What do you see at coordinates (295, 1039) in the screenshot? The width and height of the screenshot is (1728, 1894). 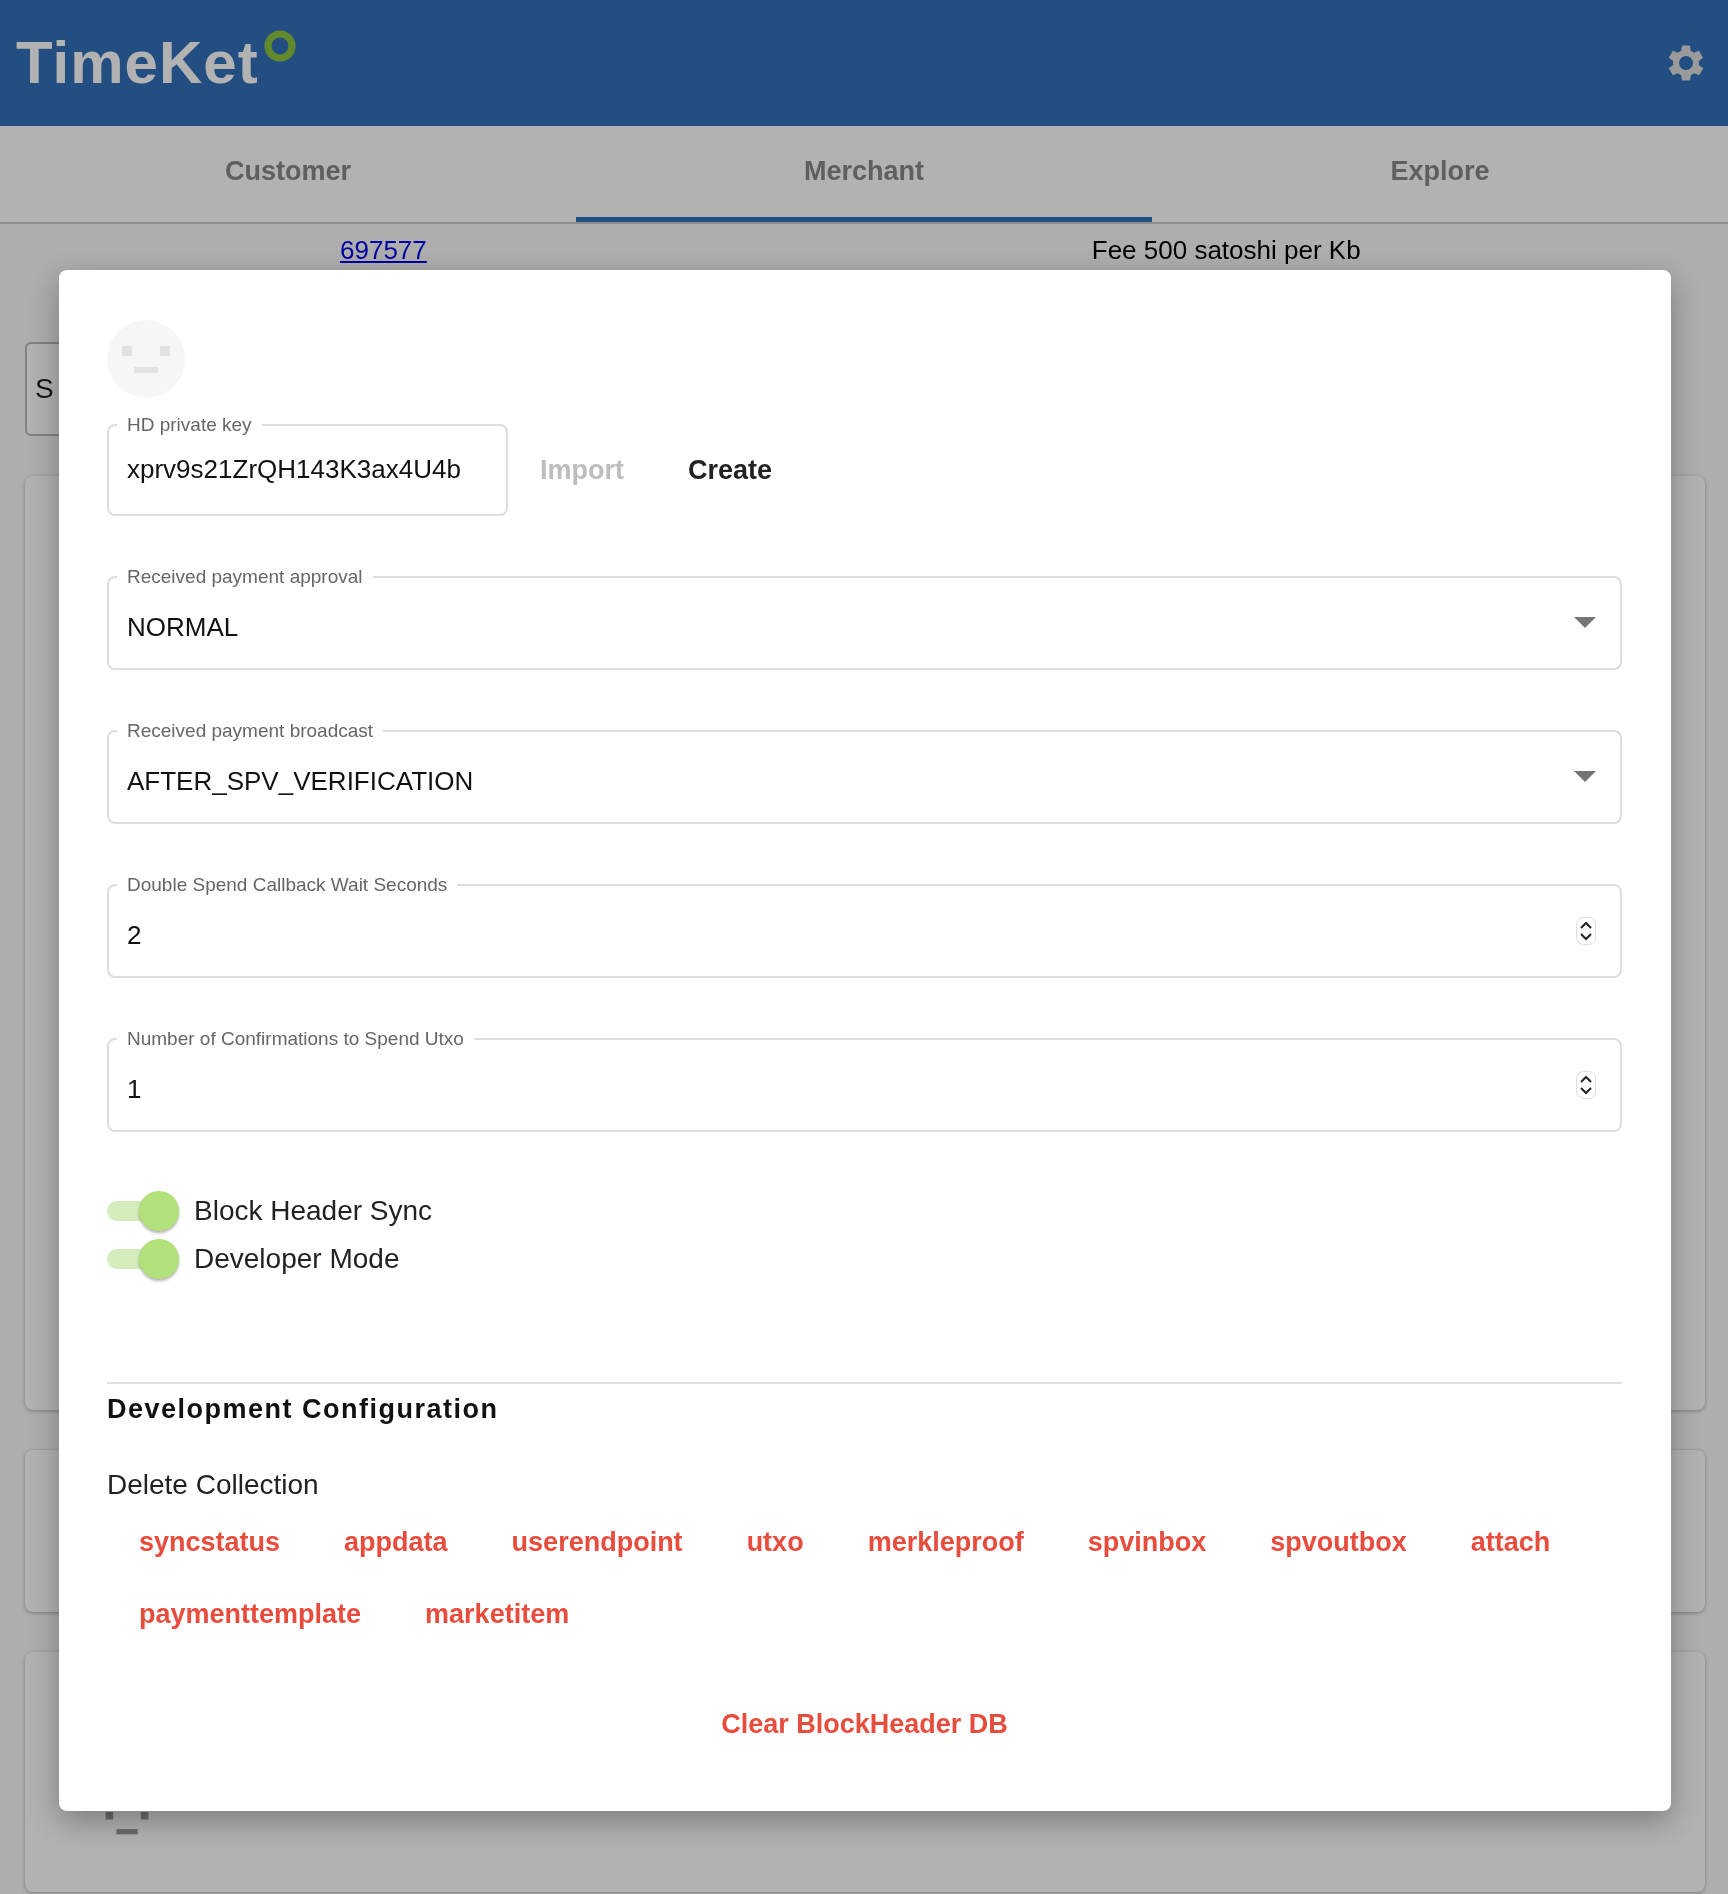 I see `field-label: Number of Confirmations to Spend Utxo` at bounding box center [295, 1039].